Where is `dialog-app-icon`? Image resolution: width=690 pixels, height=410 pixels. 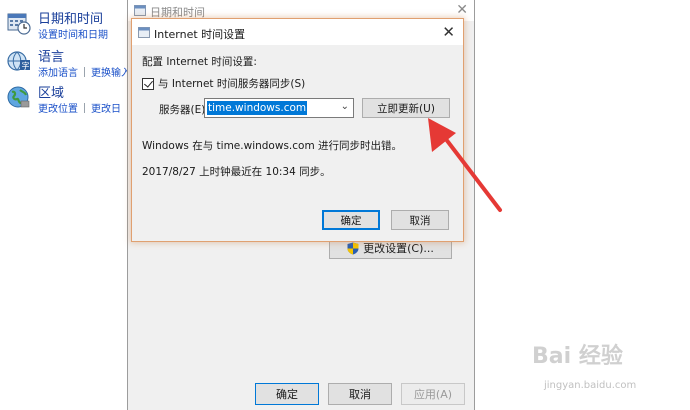 dialog-app-icon is located at coordinates (144, 32).